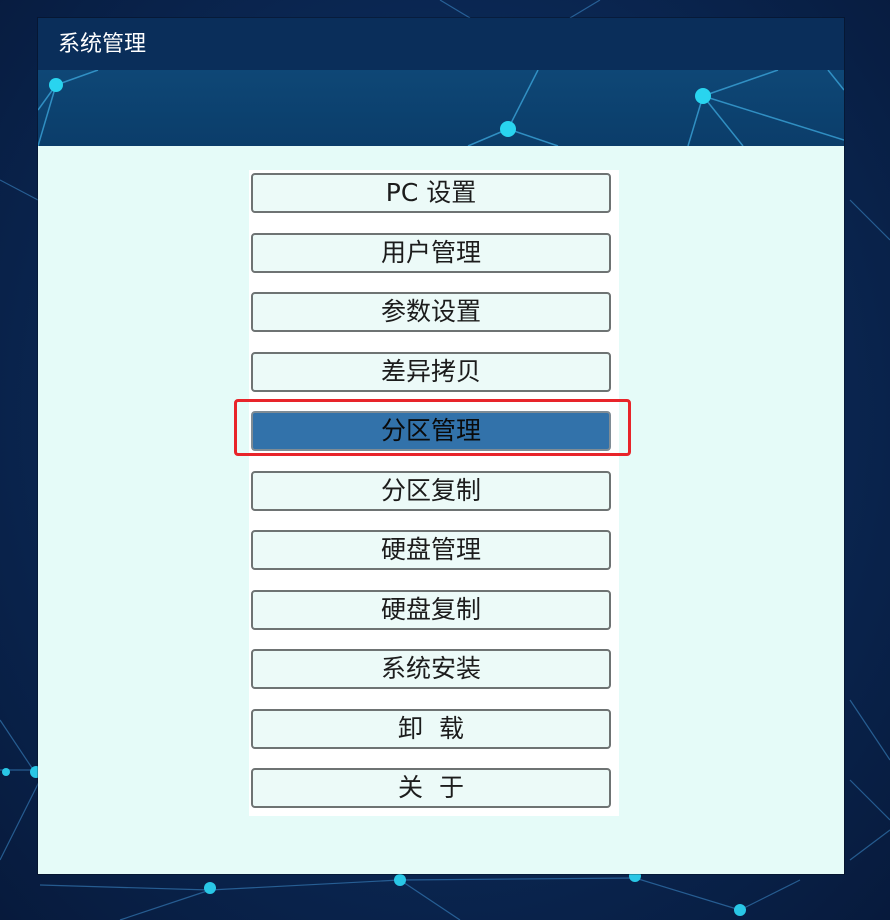 The height and width of the screenshot is (920, 890). Describe the element at coordinates (431, 729) in the screenshot. I see `uninstall-button: 卸 载` at that location.